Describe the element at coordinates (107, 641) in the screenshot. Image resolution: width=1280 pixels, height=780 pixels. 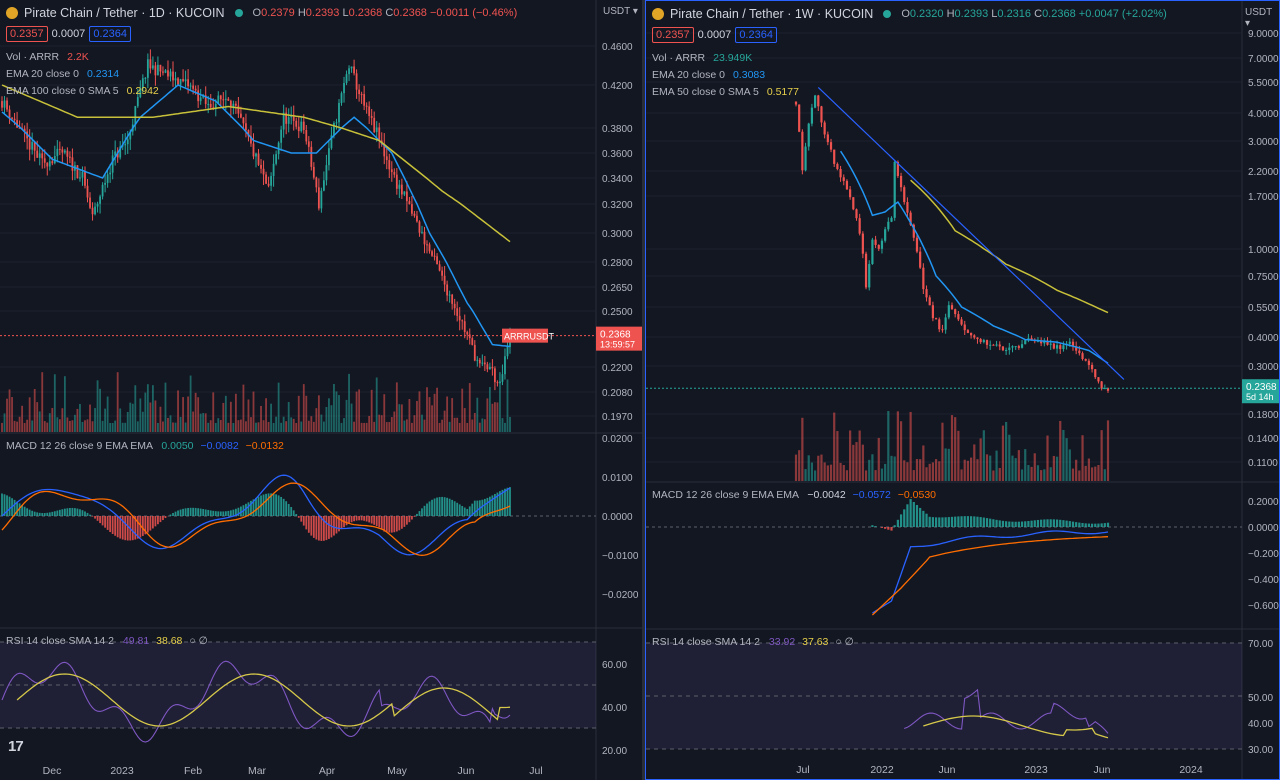
I see `rsi-legend: RSI 14 close SMA 14 2 49.81 38.68 ○ ∅` at that location.